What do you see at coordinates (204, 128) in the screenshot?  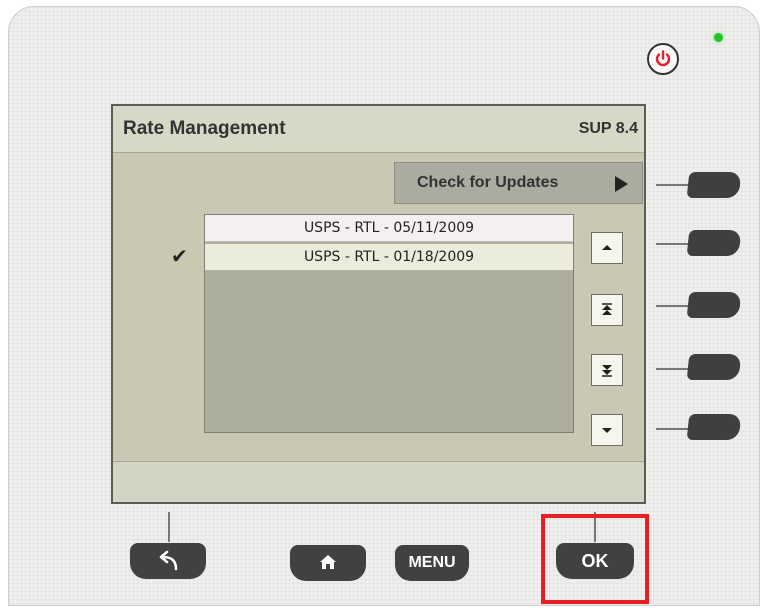 I see `page-title: Rate Management` at bounding box center [204, 128].